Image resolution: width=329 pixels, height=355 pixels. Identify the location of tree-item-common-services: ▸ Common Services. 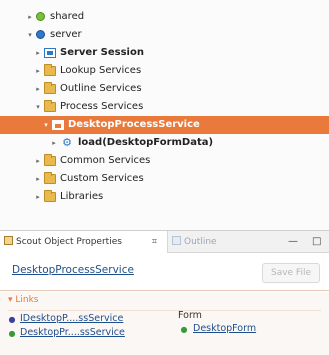
(164, 161).